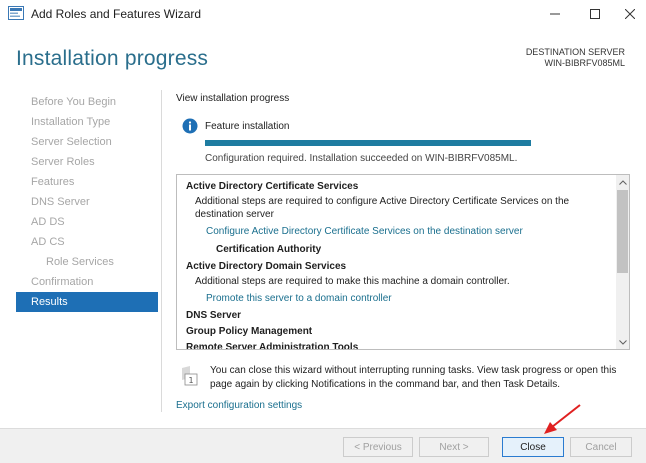  I want to click on sidebar-item-before-you-begin: Before You Begin, so click(74, 102).